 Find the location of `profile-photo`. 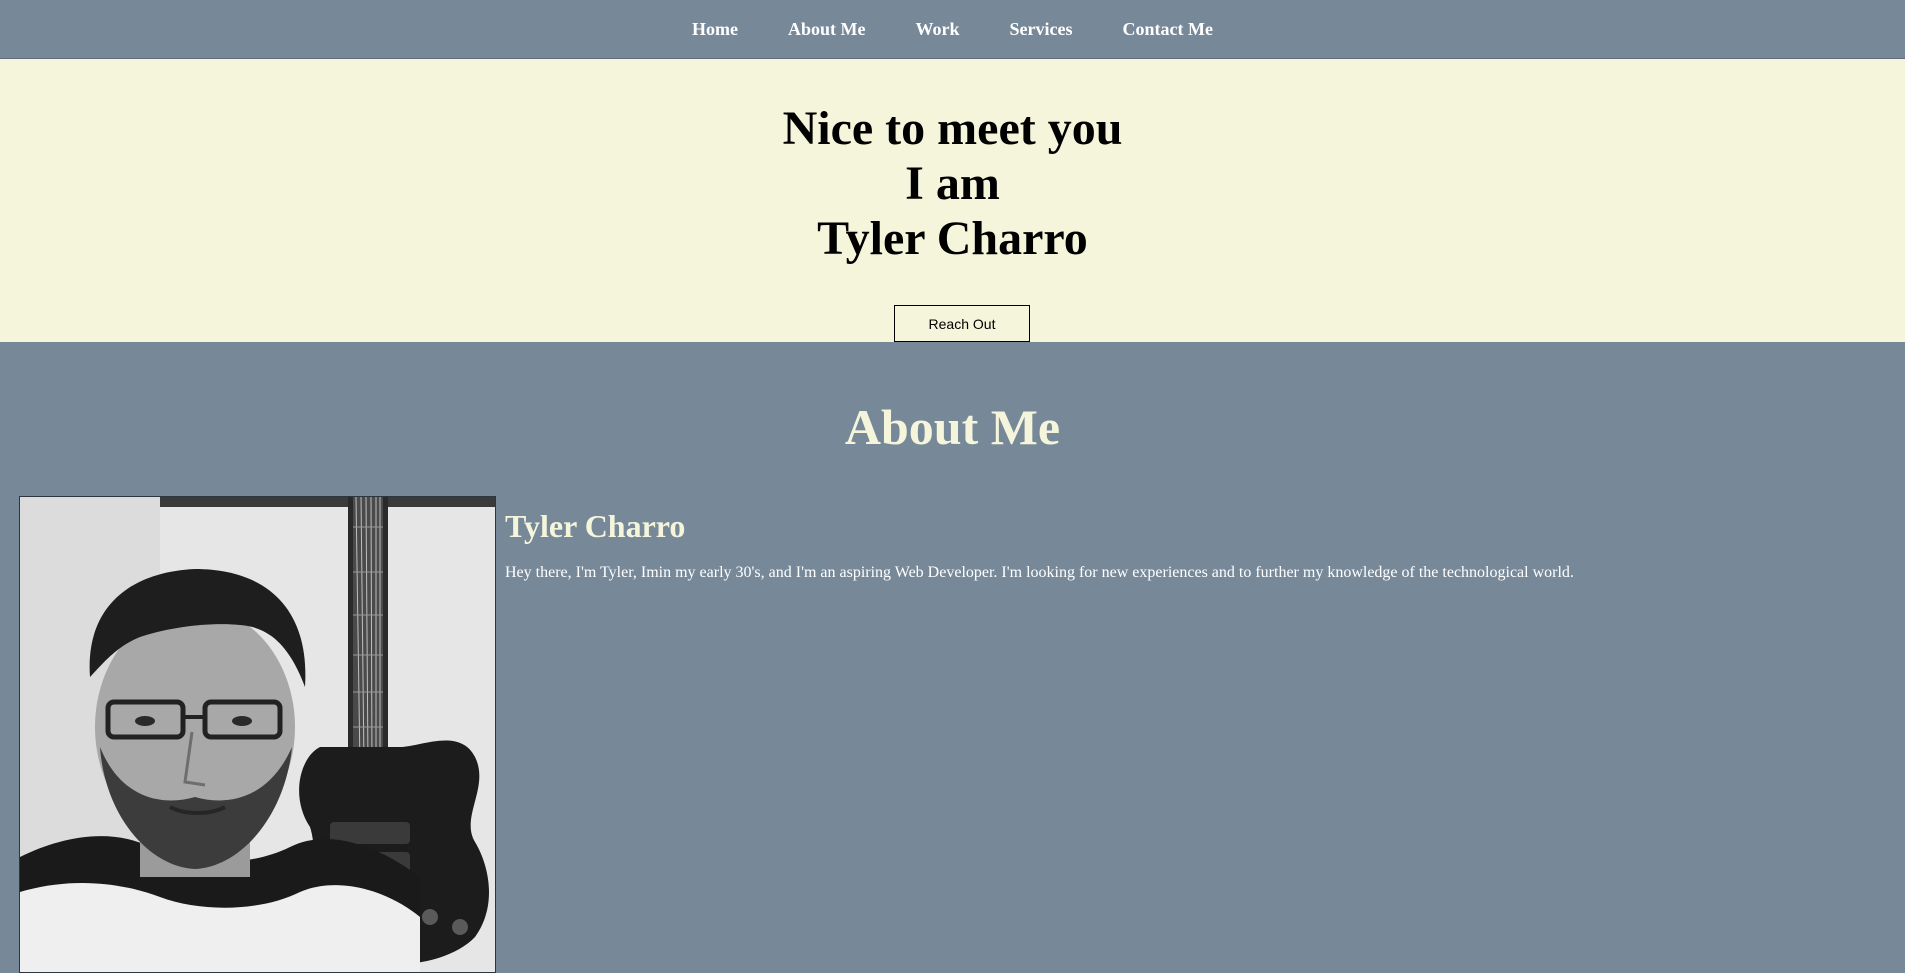

profile-photo is located at coordinates (257, 734).